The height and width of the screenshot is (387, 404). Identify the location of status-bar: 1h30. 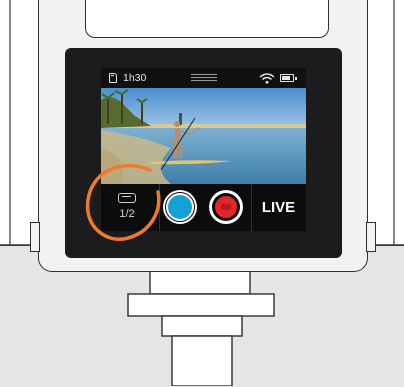
(203, 78).